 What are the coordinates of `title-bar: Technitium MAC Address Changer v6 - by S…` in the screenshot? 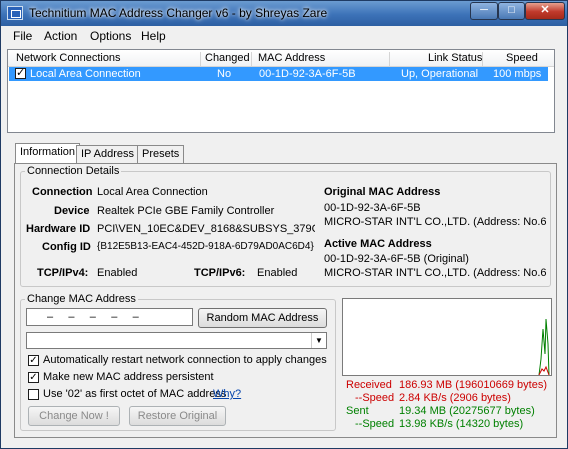 It's located at (284, 13).